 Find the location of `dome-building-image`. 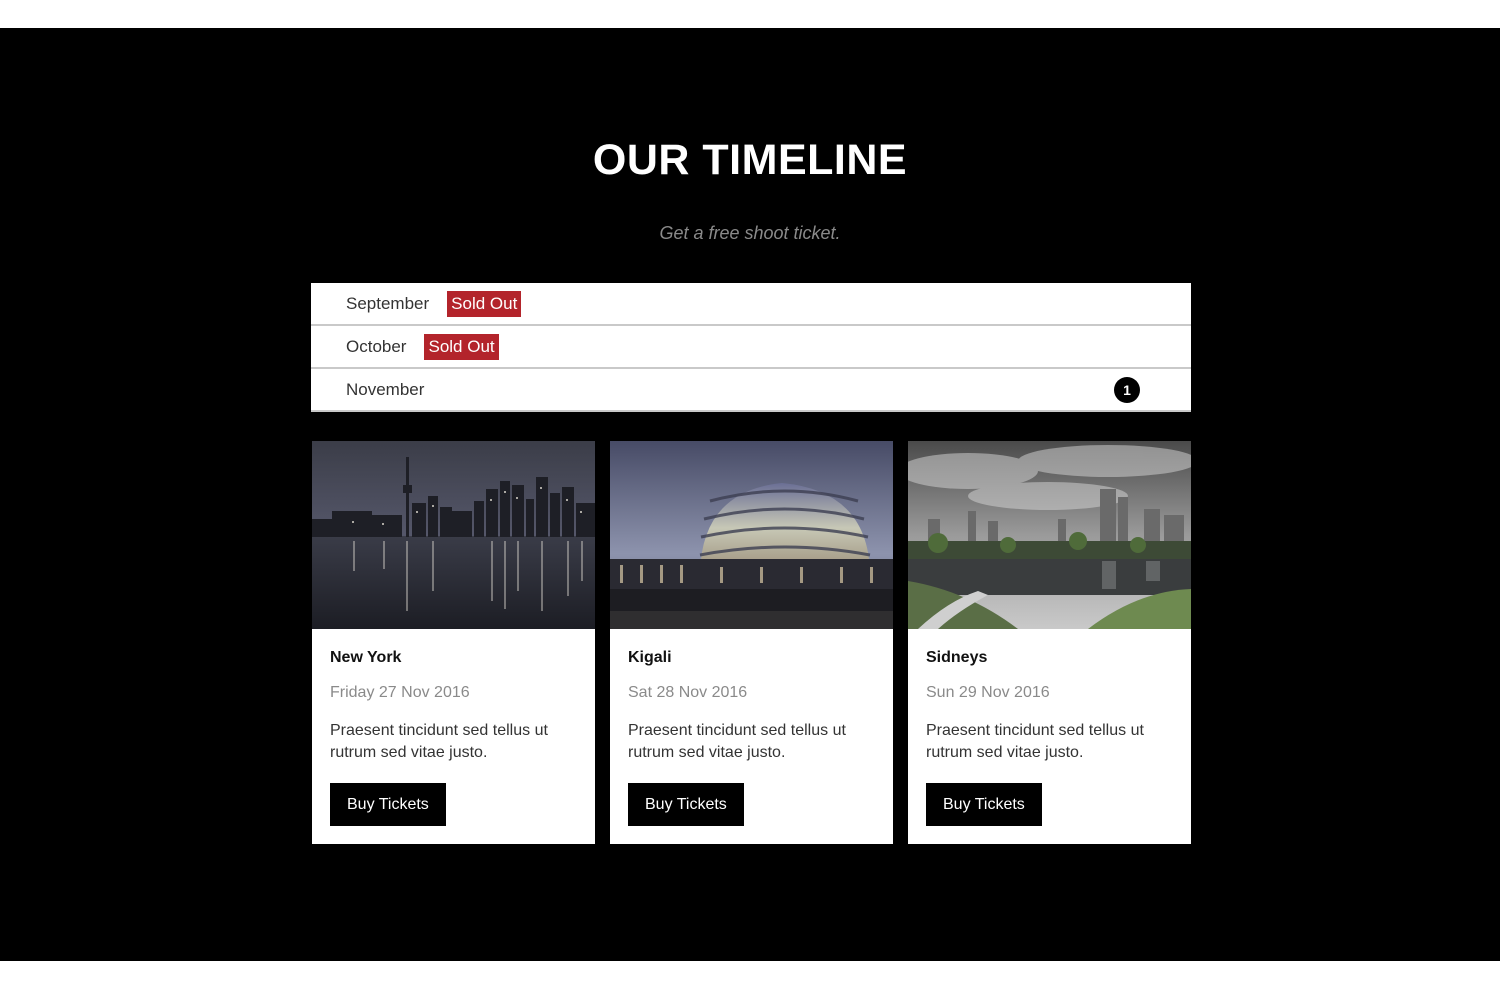

dome-building-image is located at coordinates (751, 535).